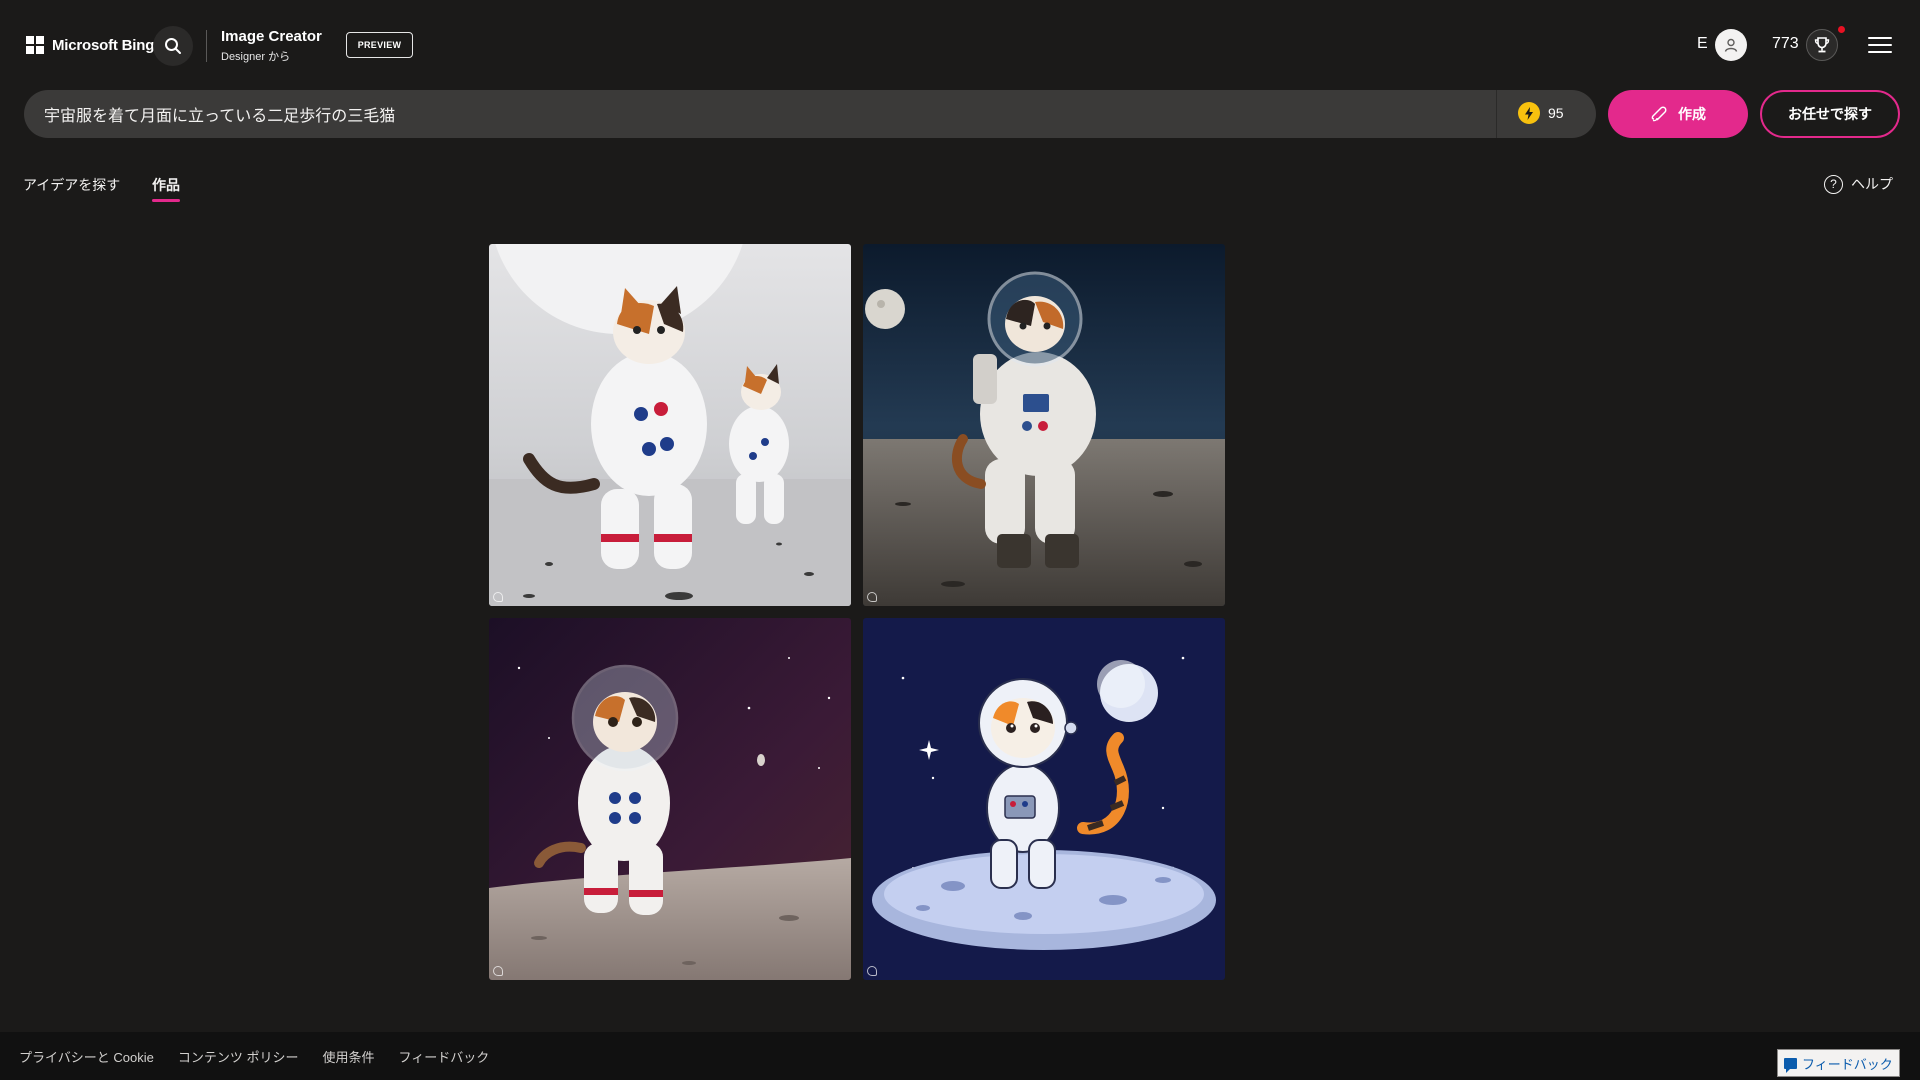  I want to click on microsoft-logo-icon, so click(35, 45).